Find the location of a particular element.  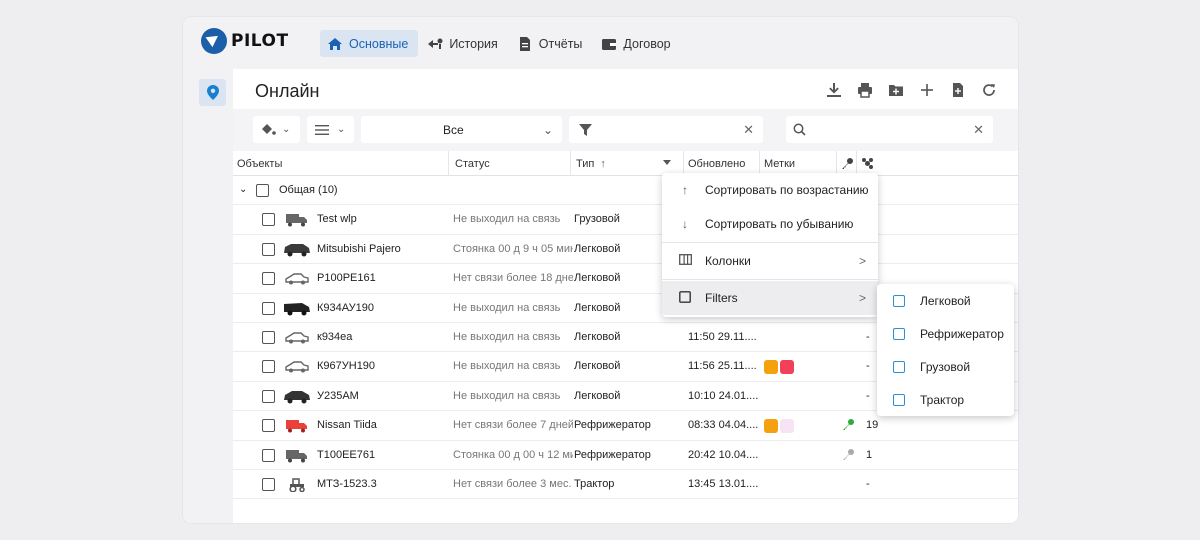

menu-item-sort-desc: ↓ Сортировать по убыванию is located at coordinates (770, 224).